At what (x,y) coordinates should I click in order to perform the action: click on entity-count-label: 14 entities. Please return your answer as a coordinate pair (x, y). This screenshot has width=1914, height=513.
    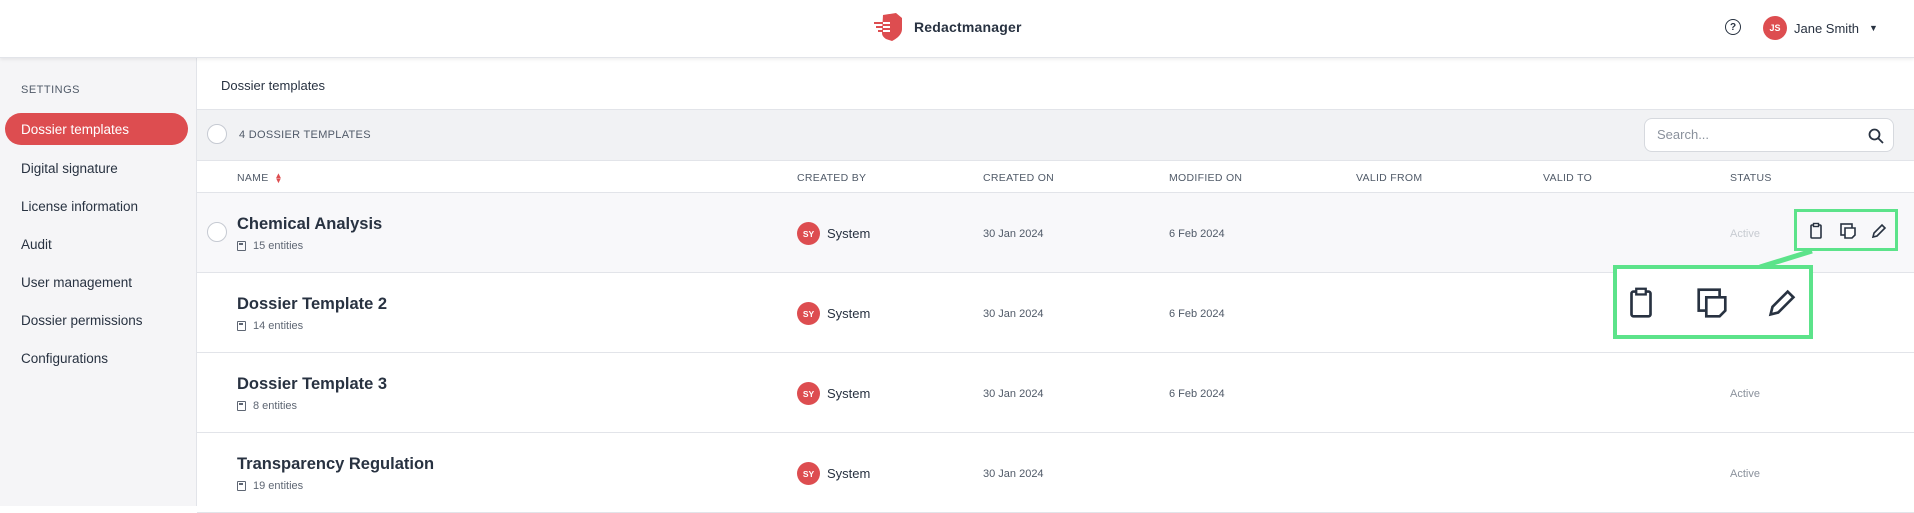
    Looking at the image, I should click on (278, 326).